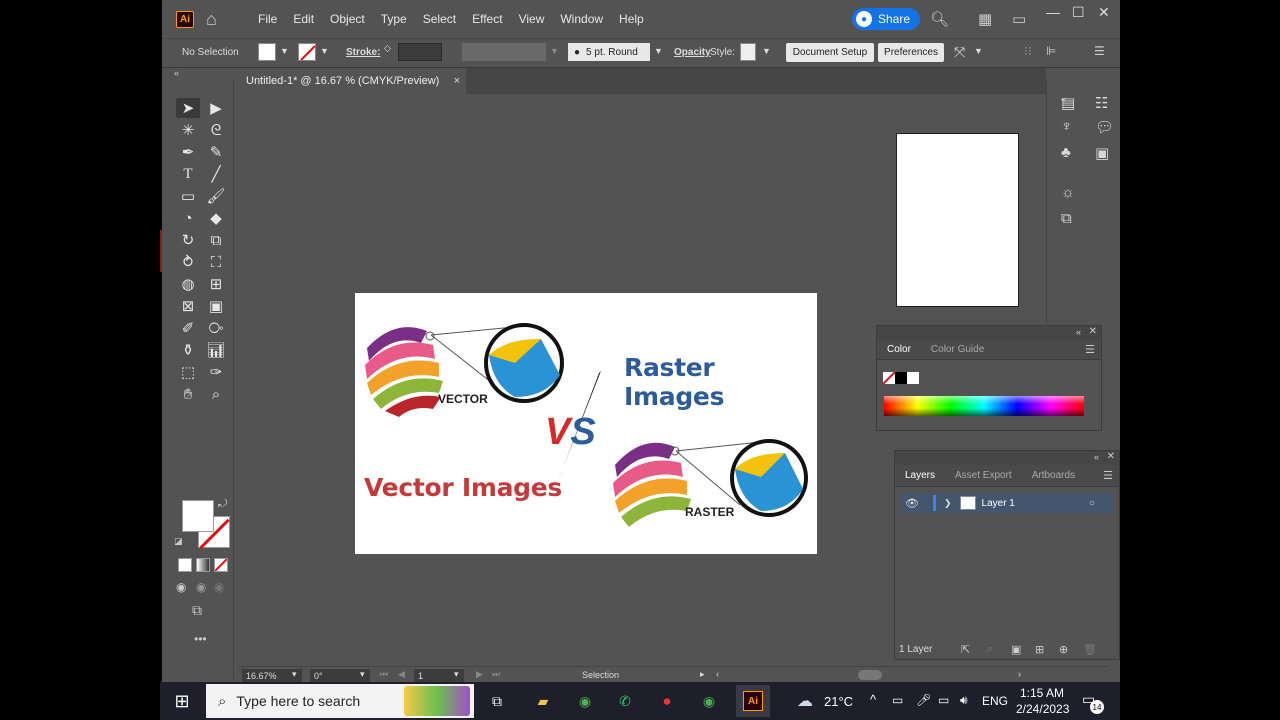 This screenshot has height=720, width=1280. I want to click on meet-now-icon: ▭, so click(897, 700).